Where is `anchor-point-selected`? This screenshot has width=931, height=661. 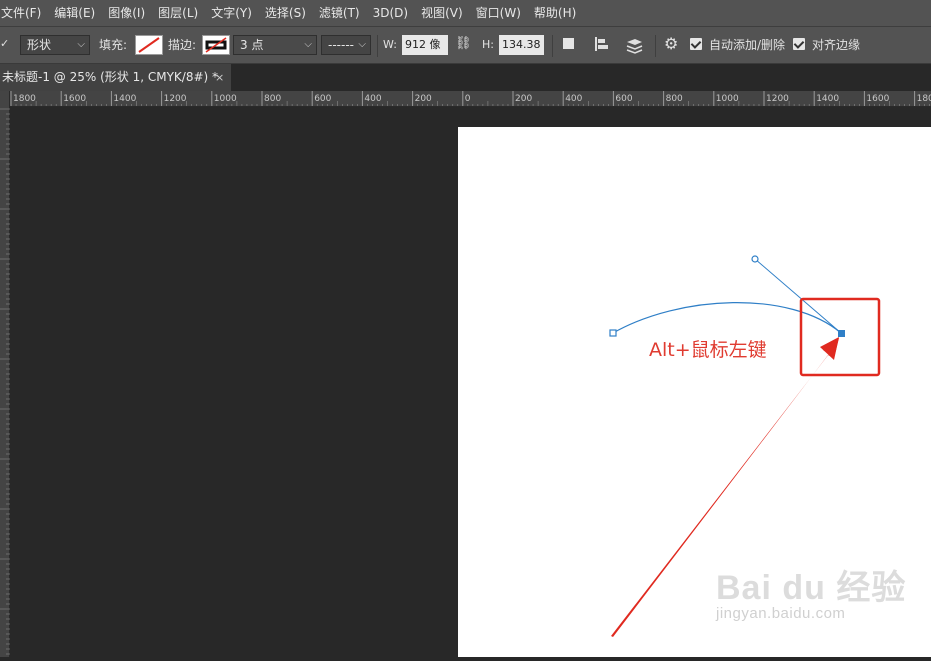 anchor-point-selected is located at coordinates (841, 333).